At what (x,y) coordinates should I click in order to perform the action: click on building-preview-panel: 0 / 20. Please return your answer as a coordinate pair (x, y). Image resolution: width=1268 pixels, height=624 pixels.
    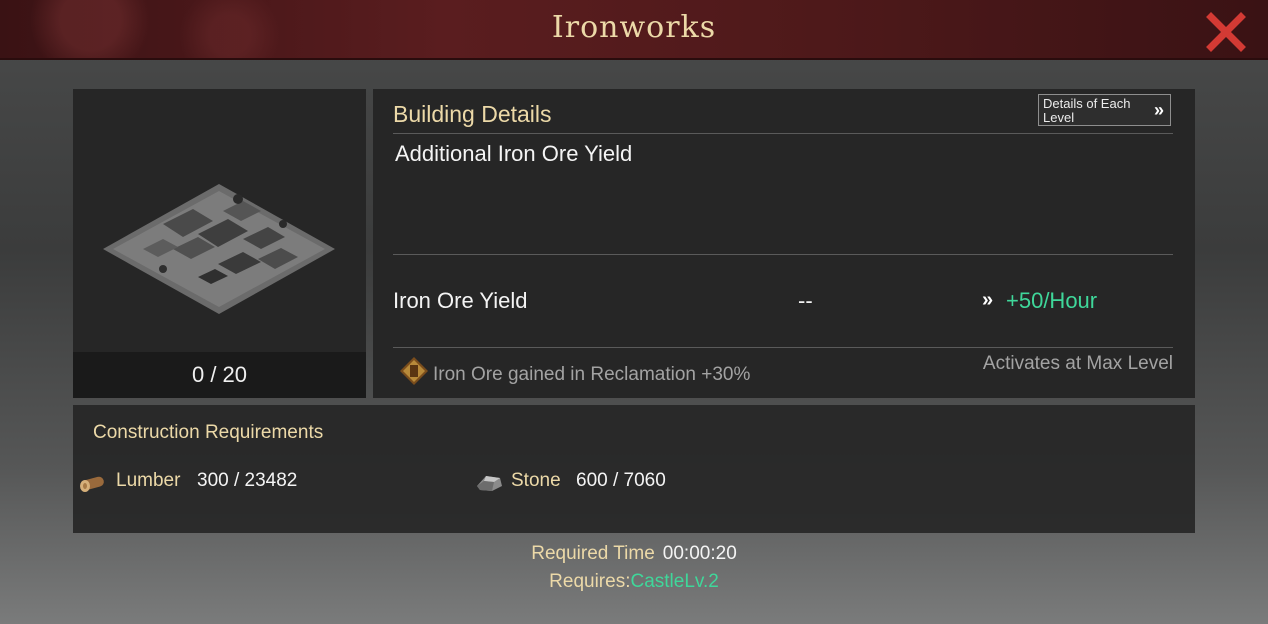
    Looking at the image, I should click on (219, 243).